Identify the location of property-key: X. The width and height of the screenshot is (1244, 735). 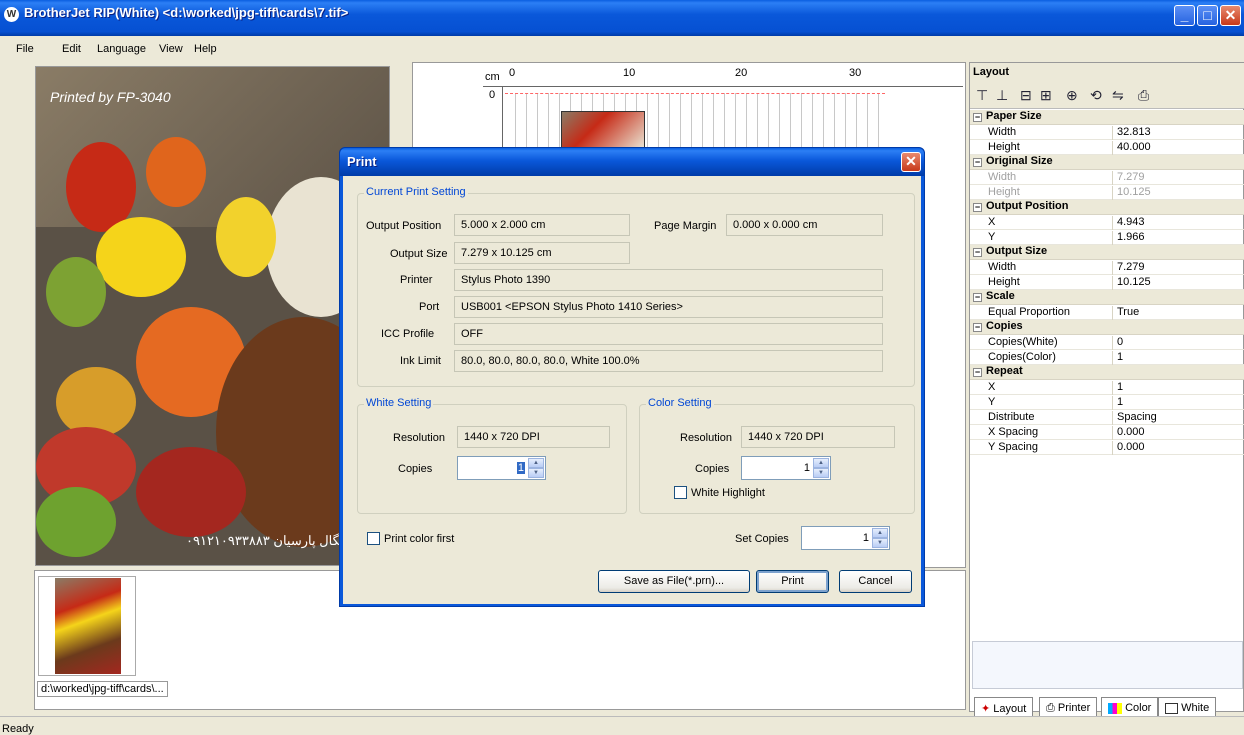
(992, 387).